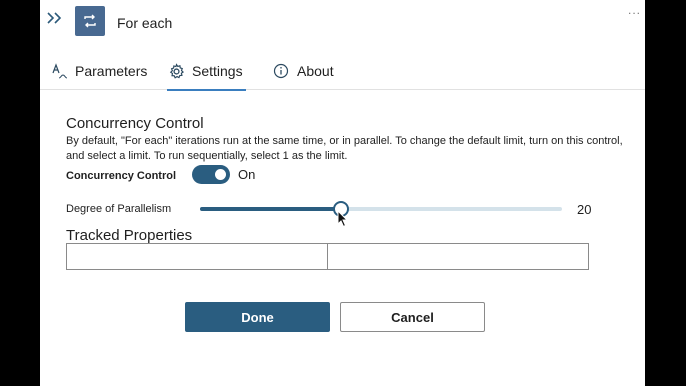  I want to click on done-button: Done, so click(257, 317).